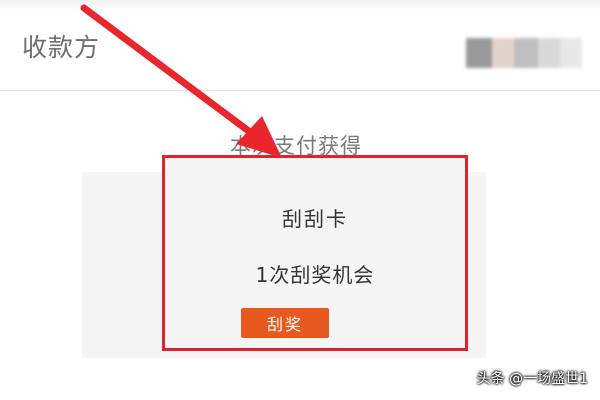 This screenshot has width=600, height=400. I want to click on card-title: 刮刮卡, so click(315, 219).